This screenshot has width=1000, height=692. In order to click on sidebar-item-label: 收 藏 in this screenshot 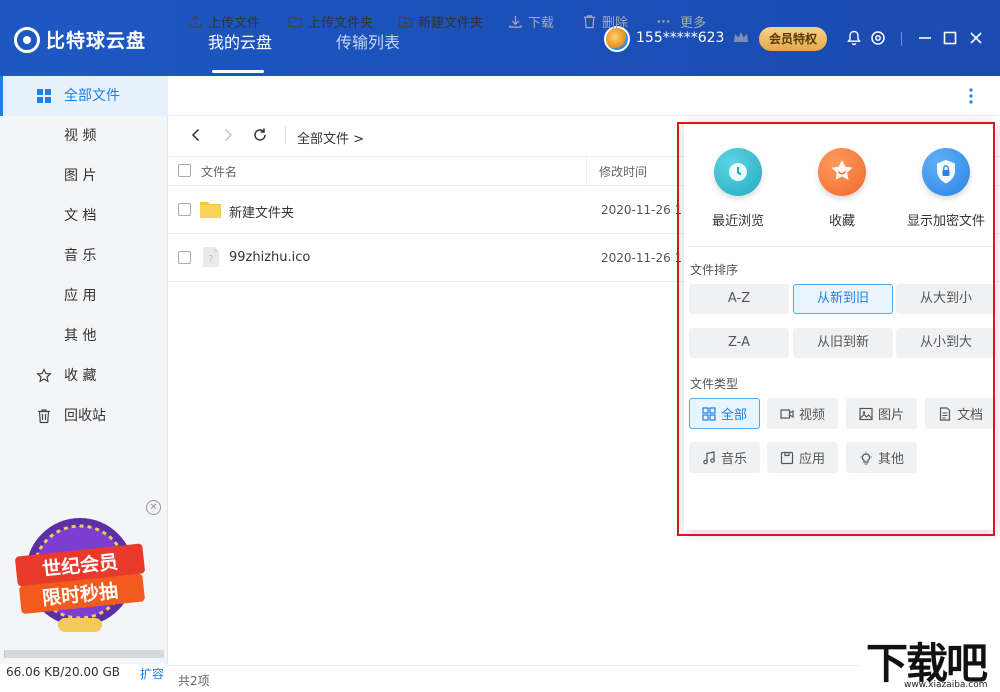, I will do `click(80, 376)`.